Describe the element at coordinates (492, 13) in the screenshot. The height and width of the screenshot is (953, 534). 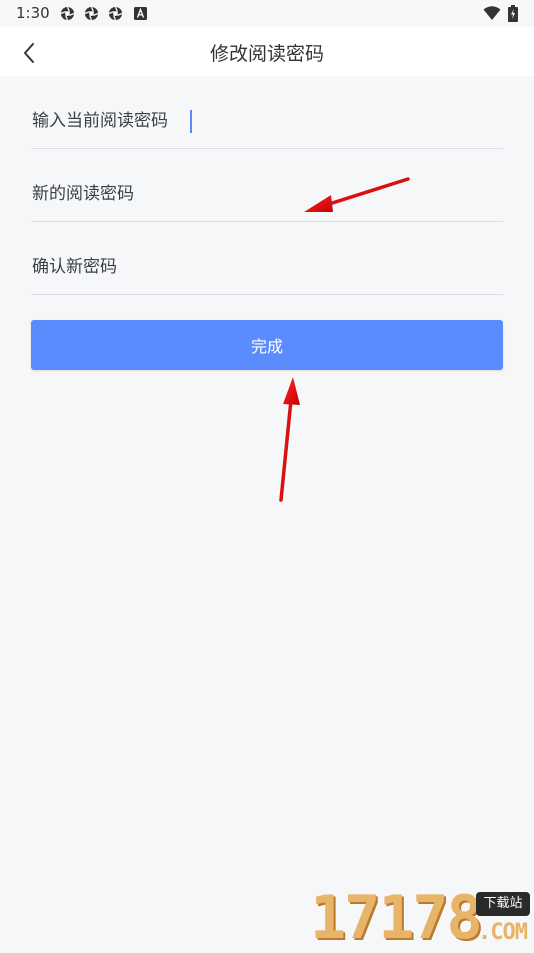
I see `wifi-icon` at that location.